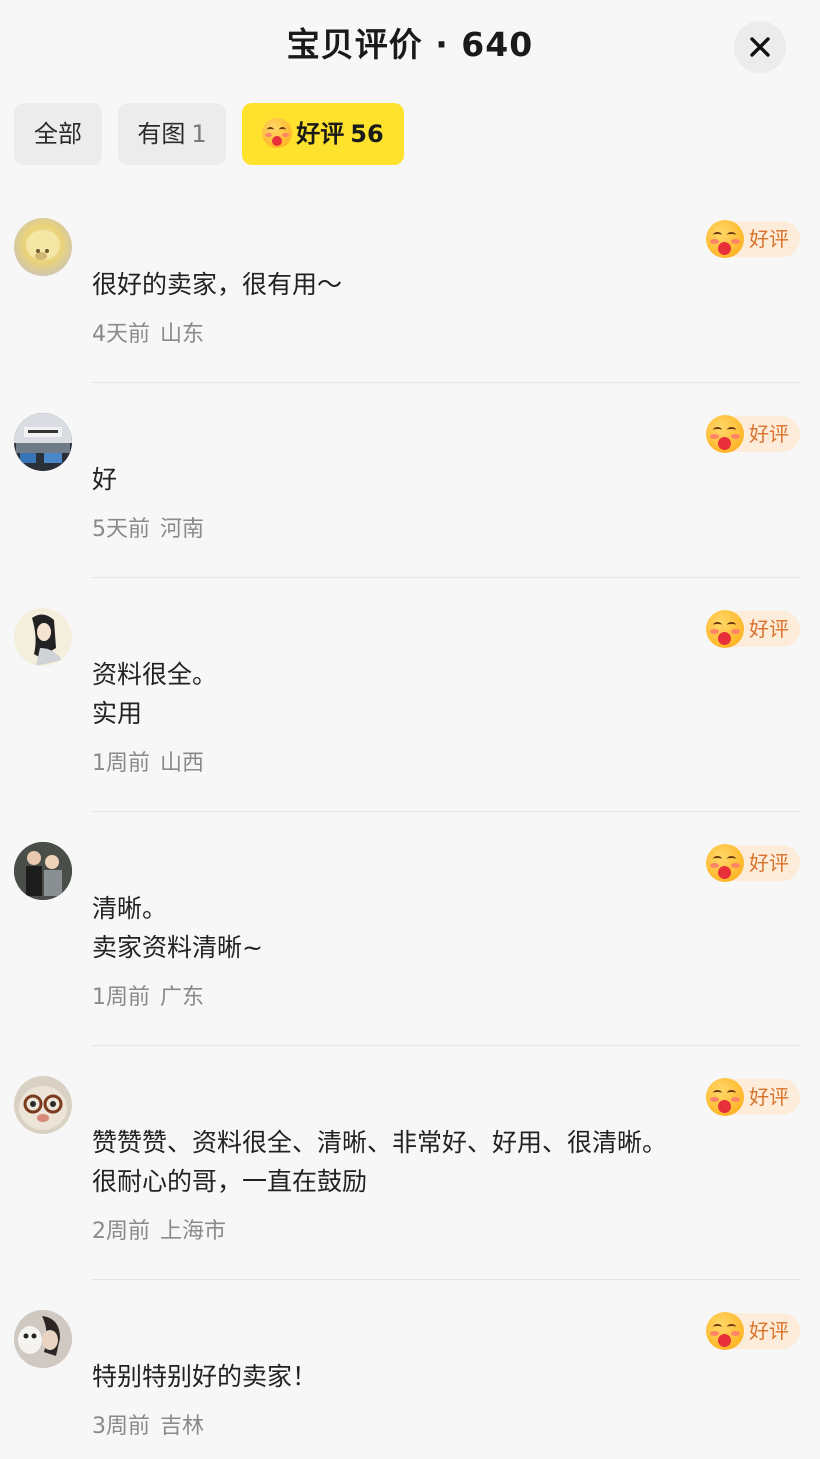 This screenshot has width=820, height=1459. I want to click on review-text: 资料很全。, so click(155, 674).